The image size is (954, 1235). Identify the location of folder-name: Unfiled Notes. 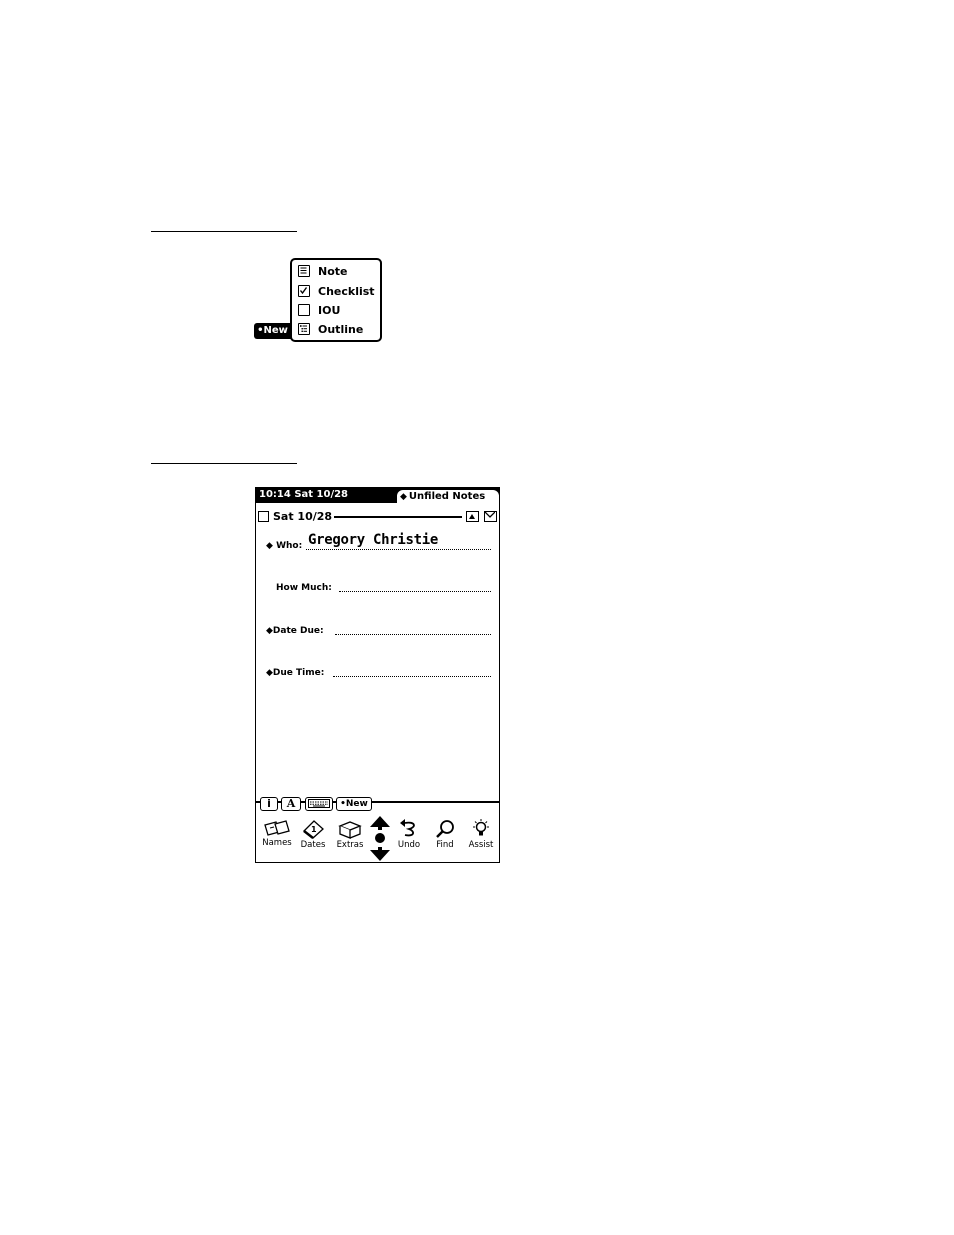
(447, 496).